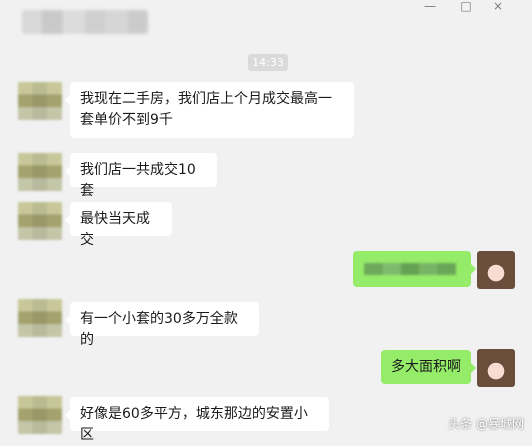  I want to click on close-button: ×, so click(498, 6).